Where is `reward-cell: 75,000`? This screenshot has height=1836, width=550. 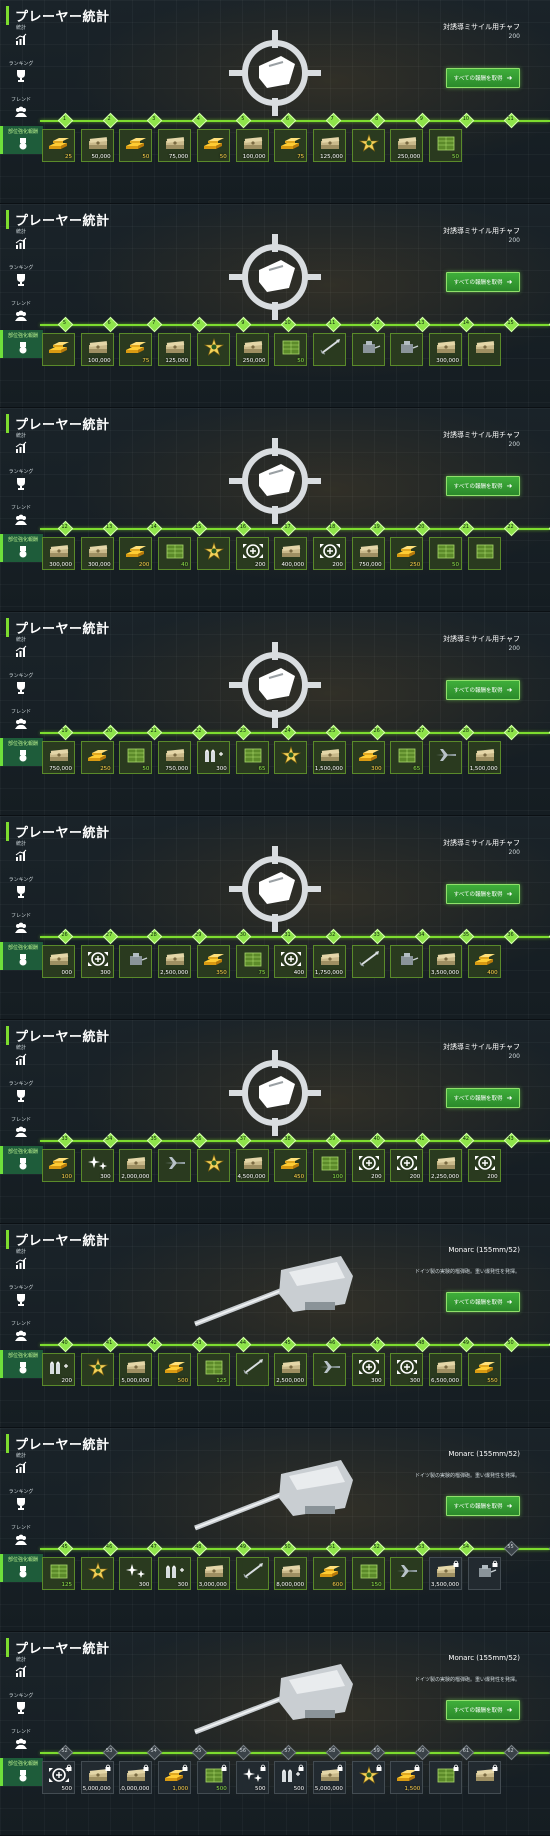
reward-cell: 75,000 is located at coordinates (175, 145).